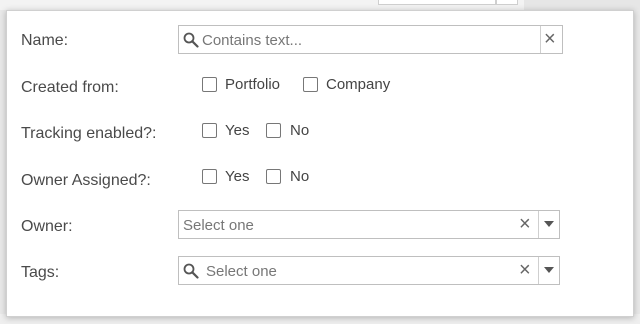  Describe the element at coordinates (370, 39) in the screenshot. I see `name-search-field: Contains text... ×` at that location.